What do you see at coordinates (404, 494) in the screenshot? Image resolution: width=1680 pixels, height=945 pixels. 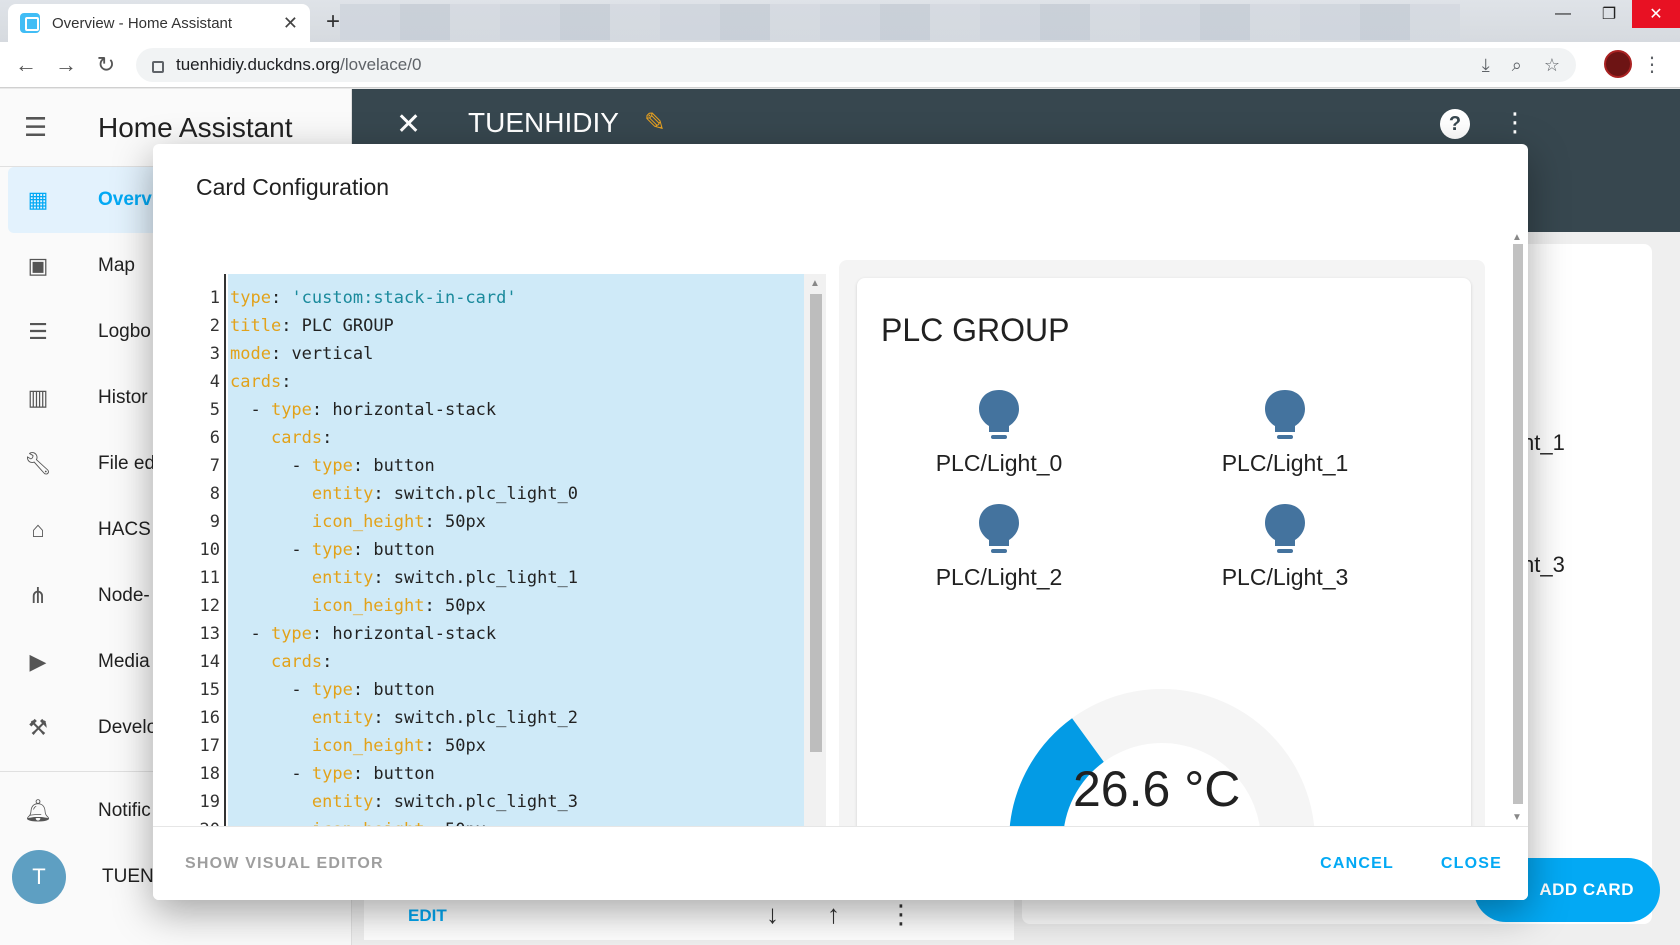 I see `yaml-line: entity: switch.plc_light_0` at bounding box center [404, 494].